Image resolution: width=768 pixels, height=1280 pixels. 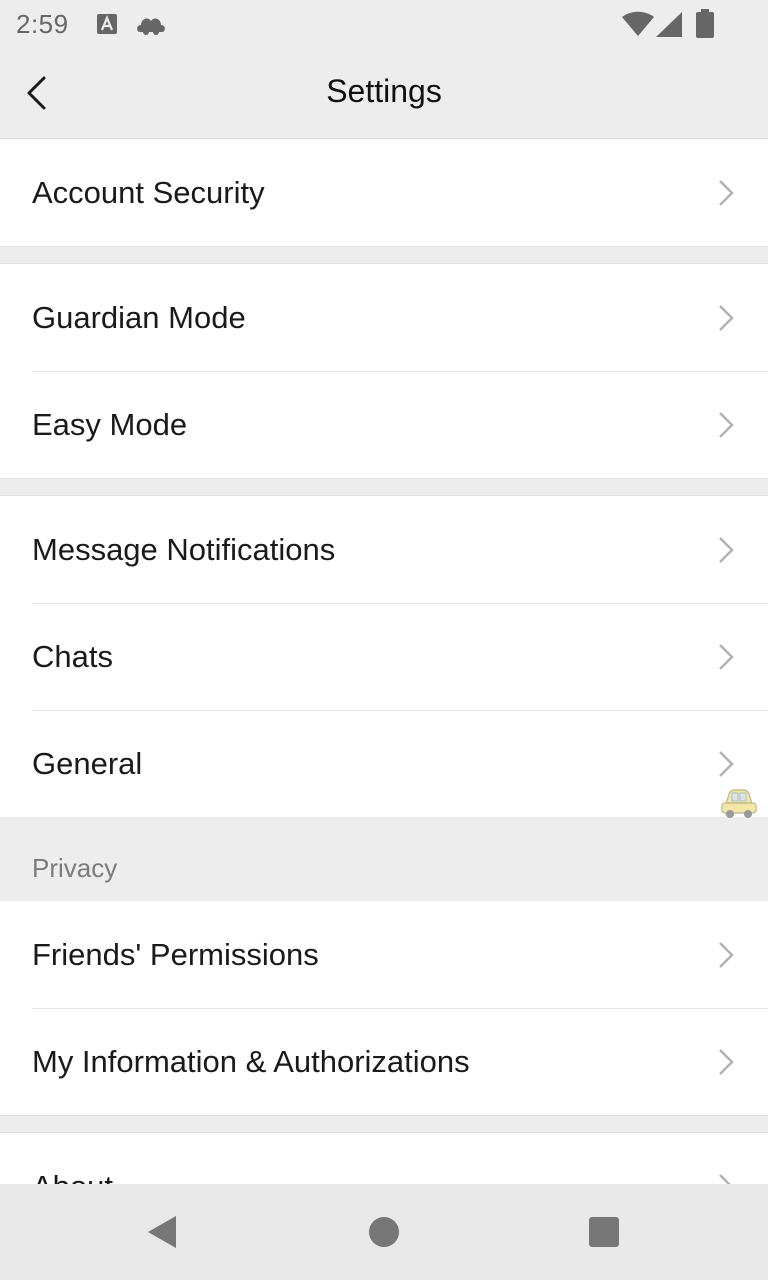 I want to click on settings-item-label: General, so click(x=87, y=763).